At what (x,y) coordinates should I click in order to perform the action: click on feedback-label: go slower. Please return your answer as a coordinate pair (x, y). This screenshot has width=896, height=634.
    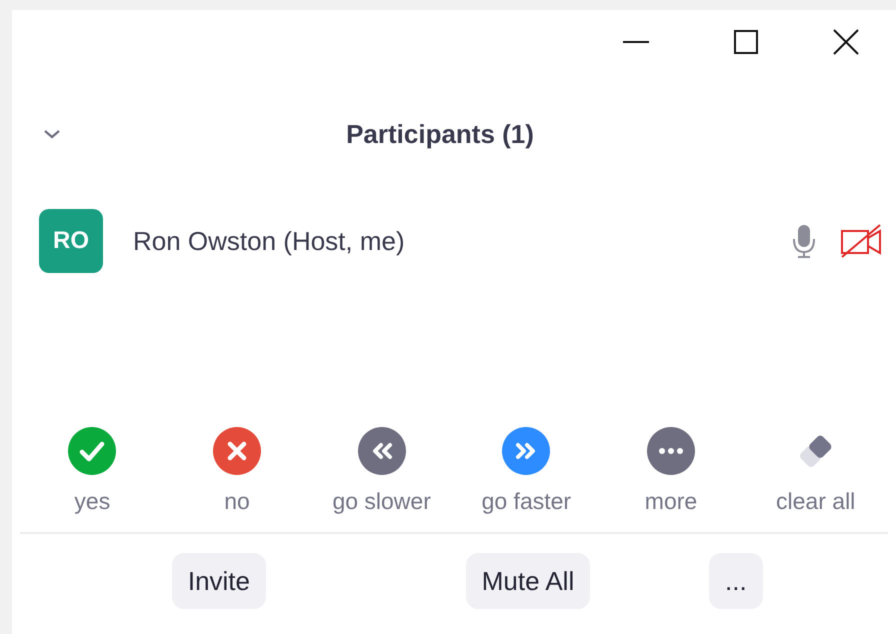
    Looking at the image, I should click on (381, 501).